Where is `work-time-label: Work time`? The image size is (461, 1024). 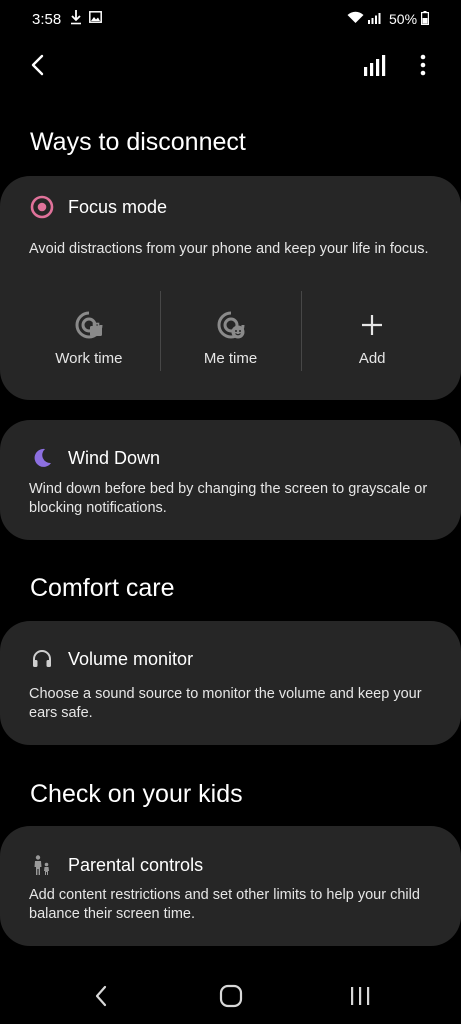 work-time-label: Work time is located at coordinates (89, 358).